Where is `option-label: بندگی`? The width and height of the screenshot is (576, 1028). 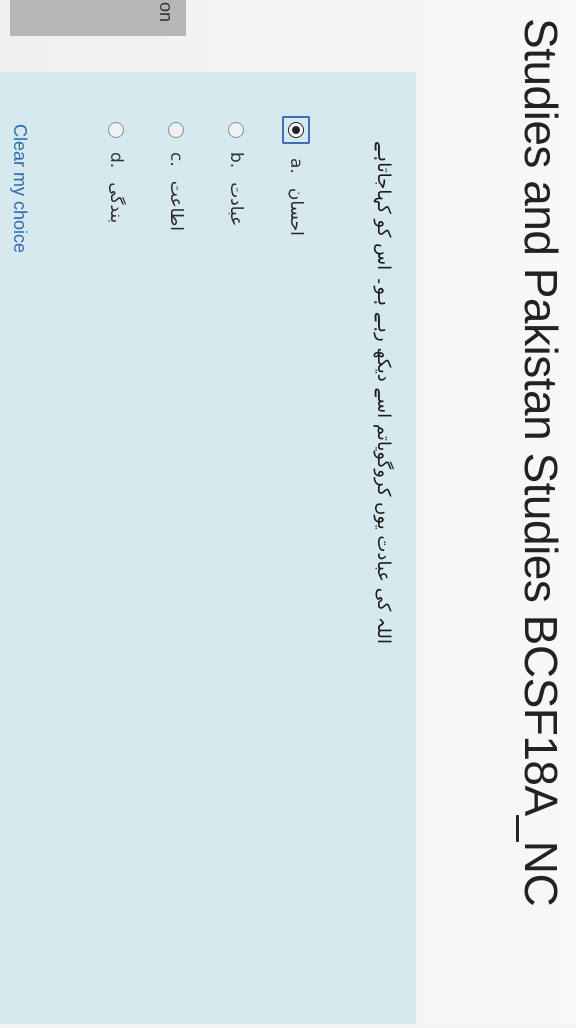 option-label: بندگی is located at coordinates (116, 203).